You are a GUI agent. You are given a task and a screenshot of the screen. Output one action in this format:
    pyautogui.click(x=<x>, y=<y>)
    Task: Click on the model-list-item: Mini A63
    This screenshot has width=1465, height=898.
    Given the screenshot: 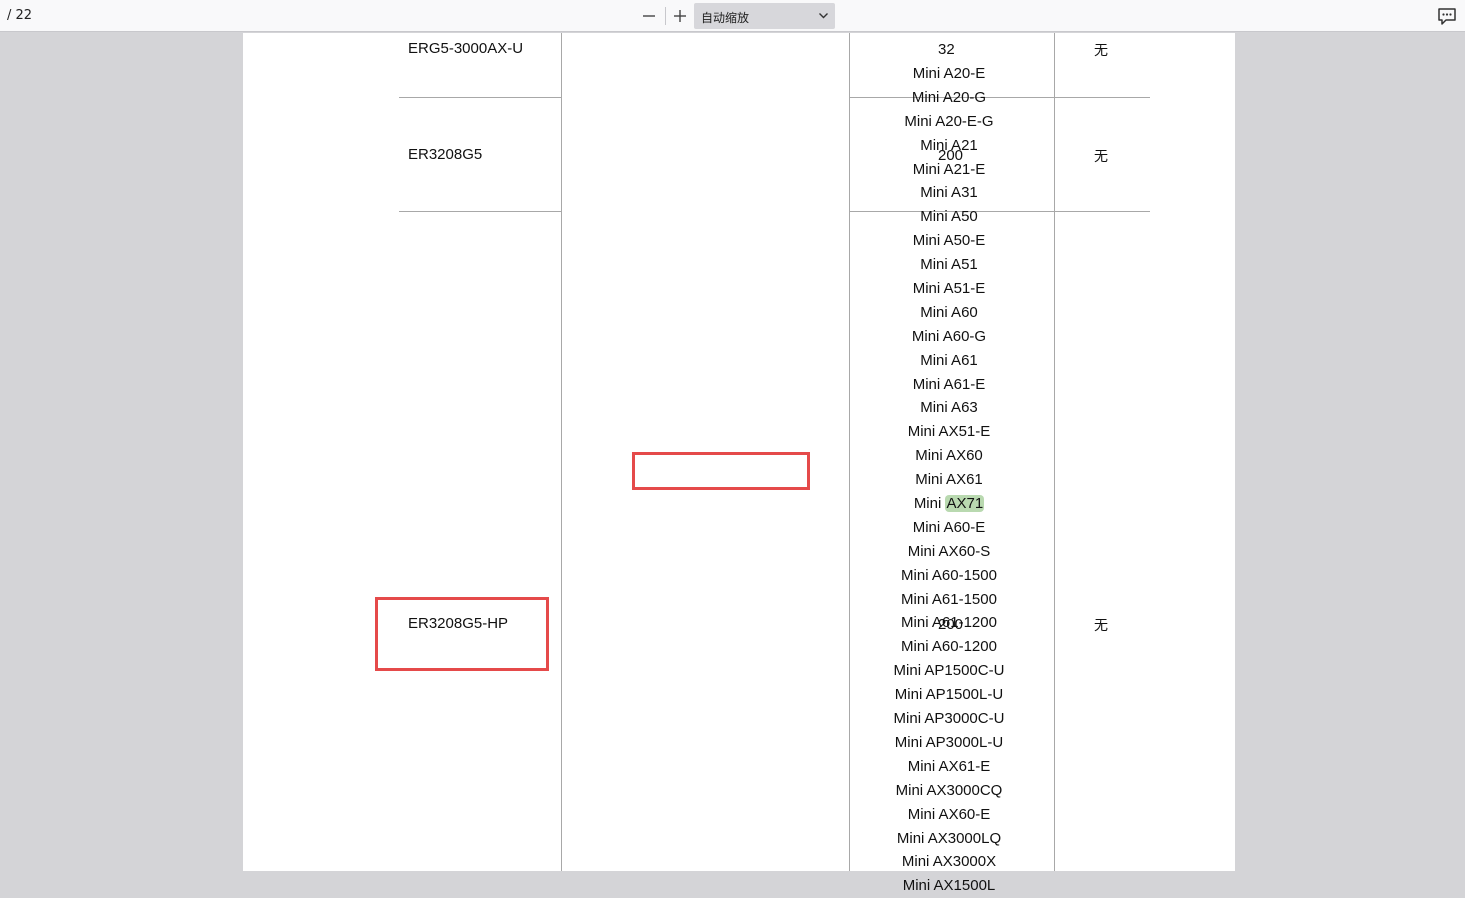 What is the action you would take?
    pyautogui.click(x=949, y=408)
    